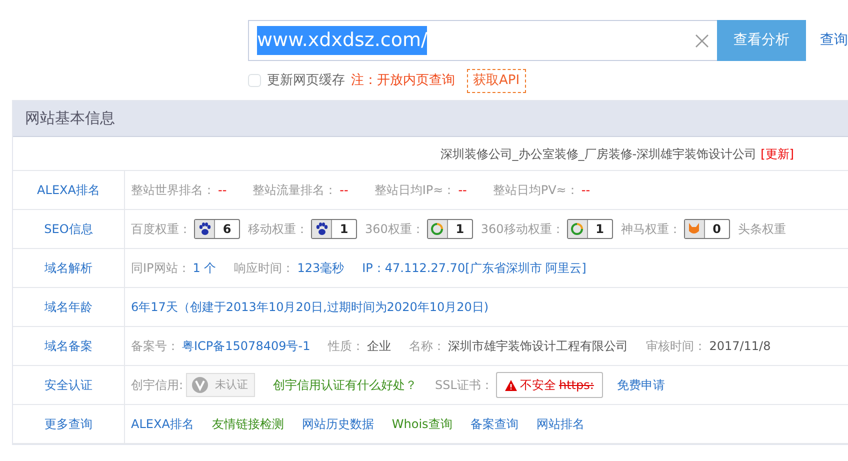  What do you see at coordinates (427, 346) in the screenshot?
I see `field-label: 名称：` at bounding box center [427, 346].